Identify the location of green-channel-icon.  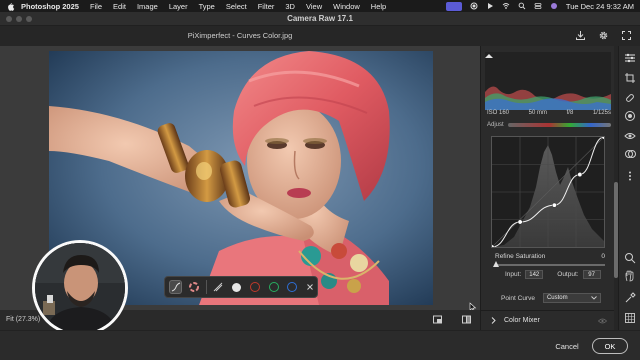
(273, 287).